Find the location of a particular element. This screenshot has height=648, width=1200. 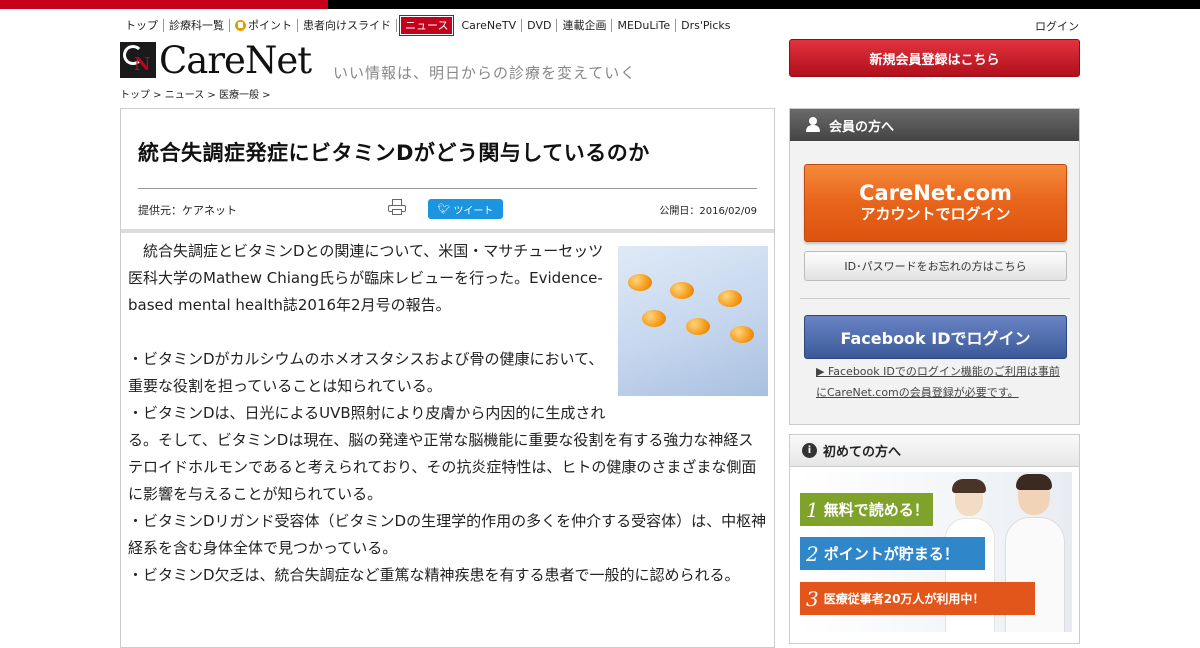

first-time-heading-label: 初めての方へ is located at coordinates (862, 452).